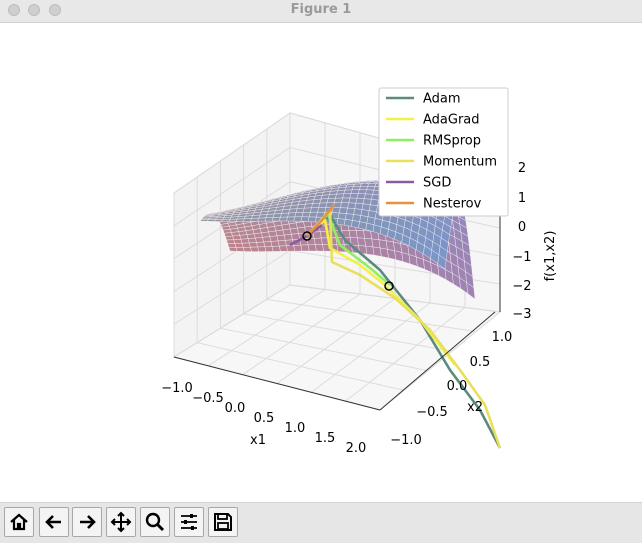 The image size is (642, 543). I want to click on y-tick-label: 1.0, so click(502, 337).